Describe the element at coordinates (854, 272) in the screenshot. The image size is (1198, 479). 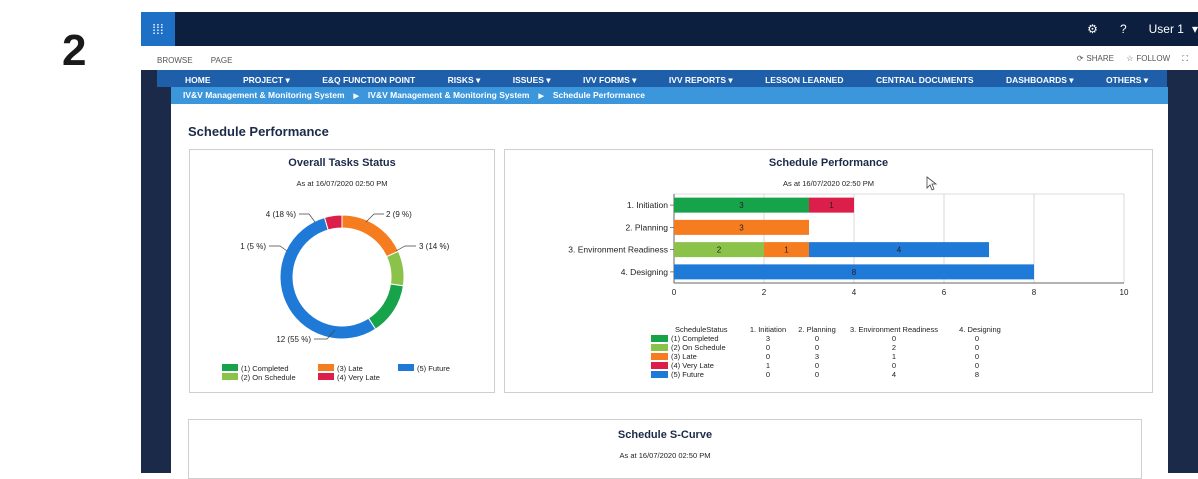
I see `bar-data-label: 8` at that location.